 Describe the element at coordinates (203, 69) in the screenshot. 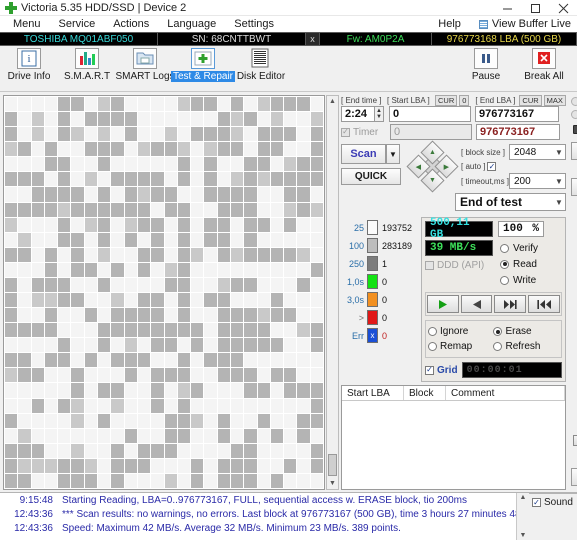

I see `tab-test-and-repair: Test & Repair` at that location.